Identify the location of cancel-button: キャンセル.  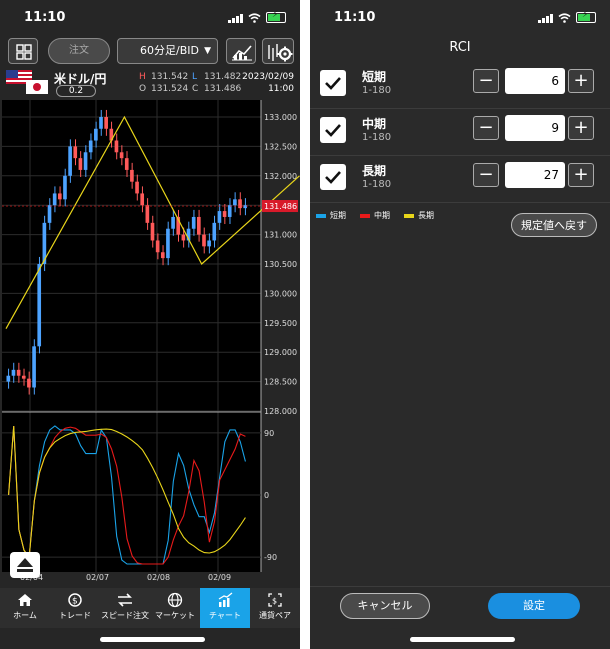
(385, 606).